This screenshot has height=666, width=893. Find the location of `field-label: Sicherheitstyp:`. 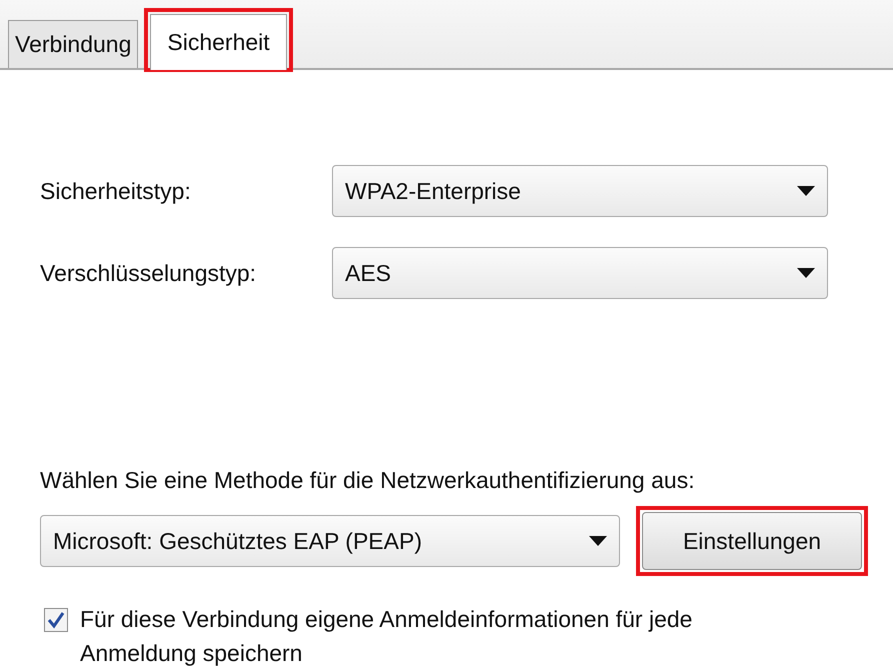

field-label: Sicherheitstyp: is located at coordinates (116, 191).